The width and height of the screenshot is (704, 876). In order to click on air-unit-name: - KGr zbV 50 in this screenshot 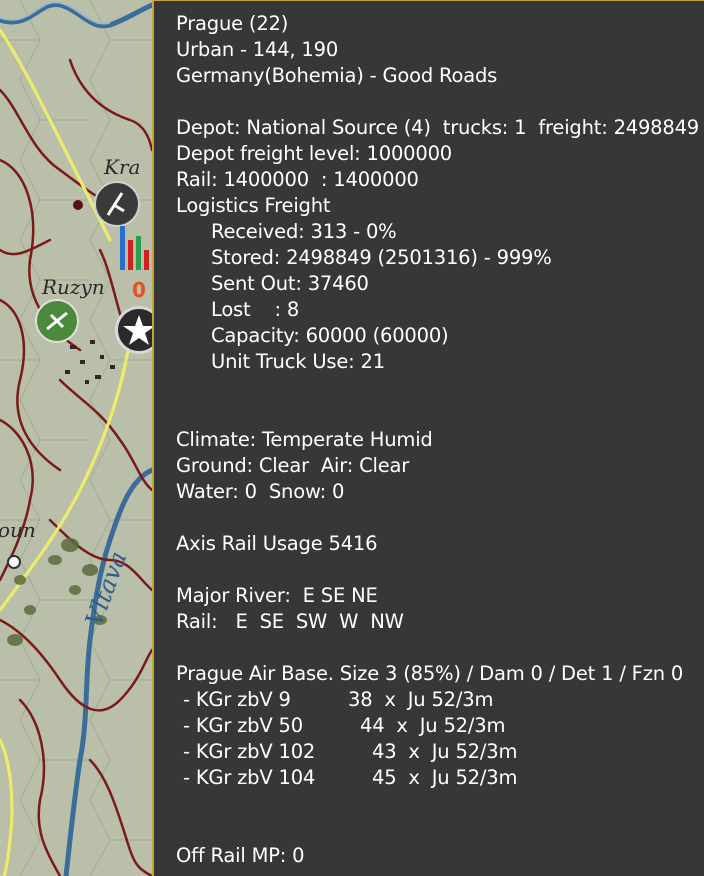, I will do `click(243, 725)`.